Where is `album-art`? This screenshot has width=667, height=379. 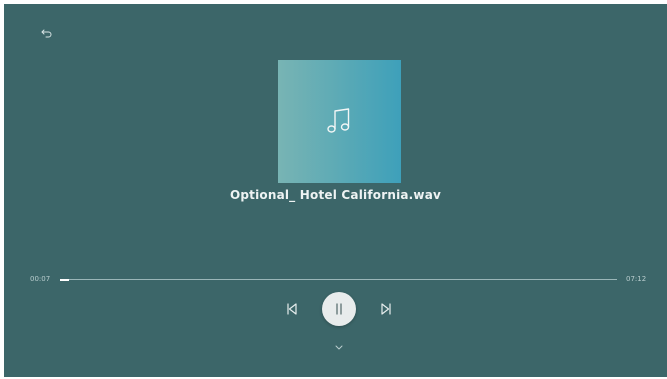
album-art is located at coordinates (339, 121).